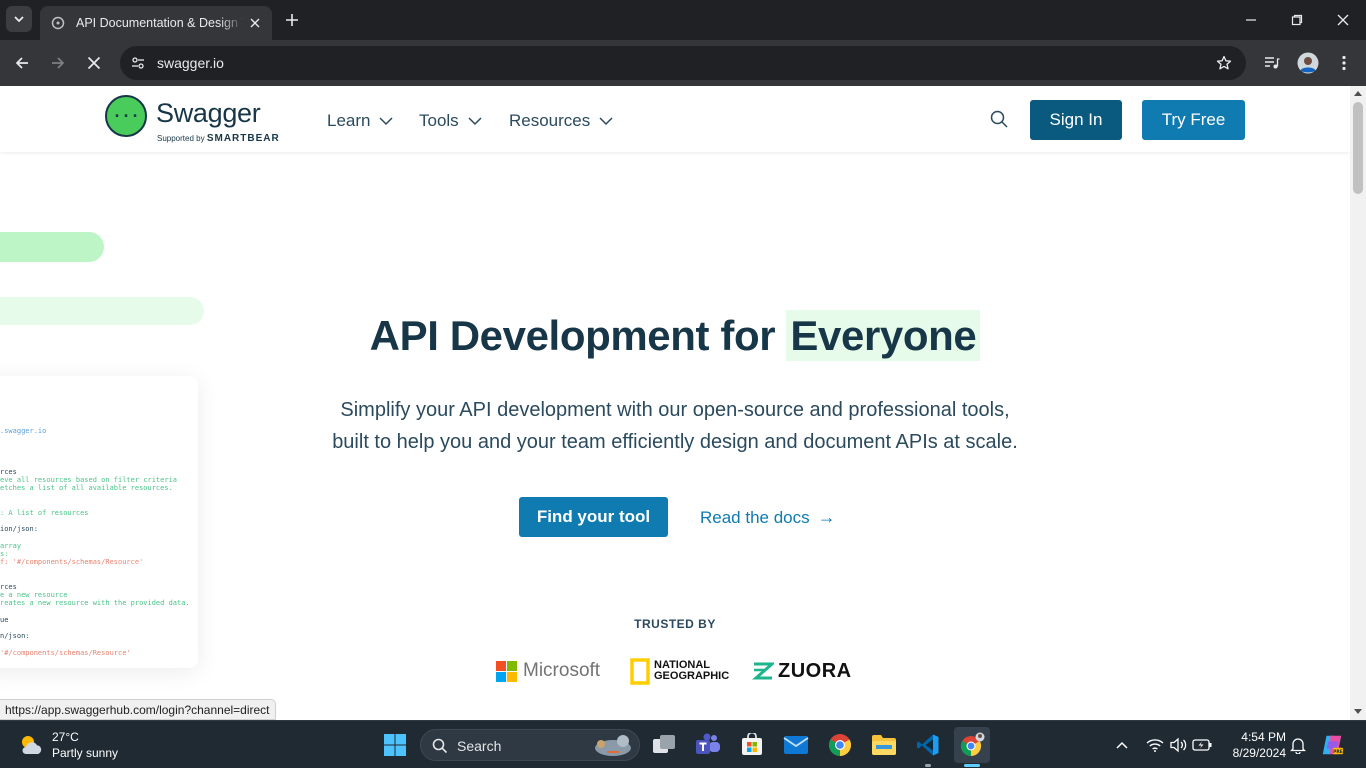  What do you see at coordinates (19, 529) in the screenshot?
I see `code-line: ion/json:` at bounding box center [19, 529].